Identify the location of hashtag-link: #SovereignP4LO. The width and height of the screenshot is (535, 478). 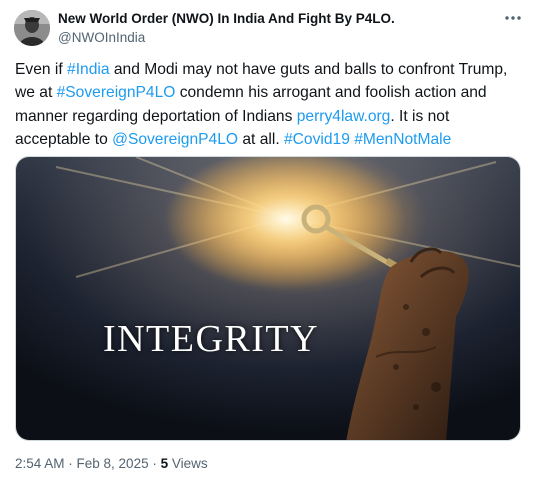
(116, 92).